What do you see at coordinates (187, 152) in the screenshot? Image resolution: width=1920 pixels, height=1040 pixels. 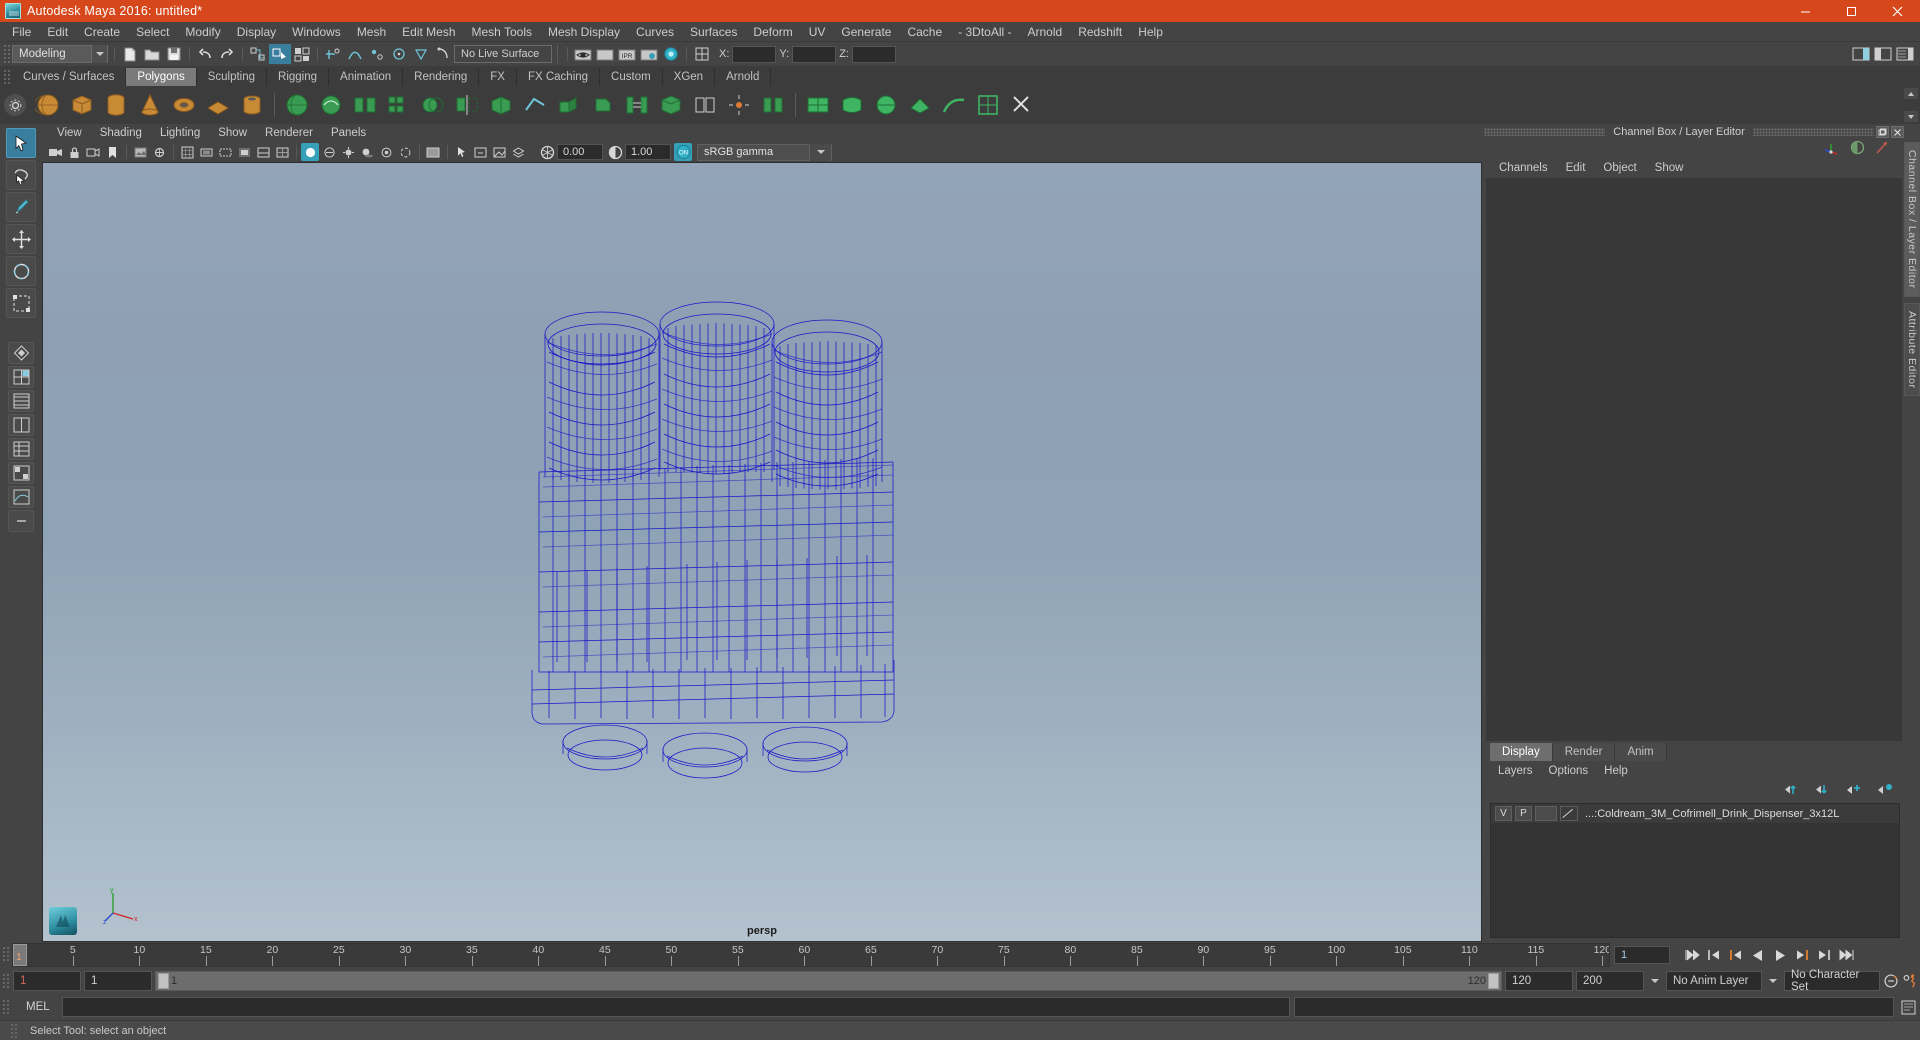 I see `grid-display-icon` at bounding box center [187, 152].